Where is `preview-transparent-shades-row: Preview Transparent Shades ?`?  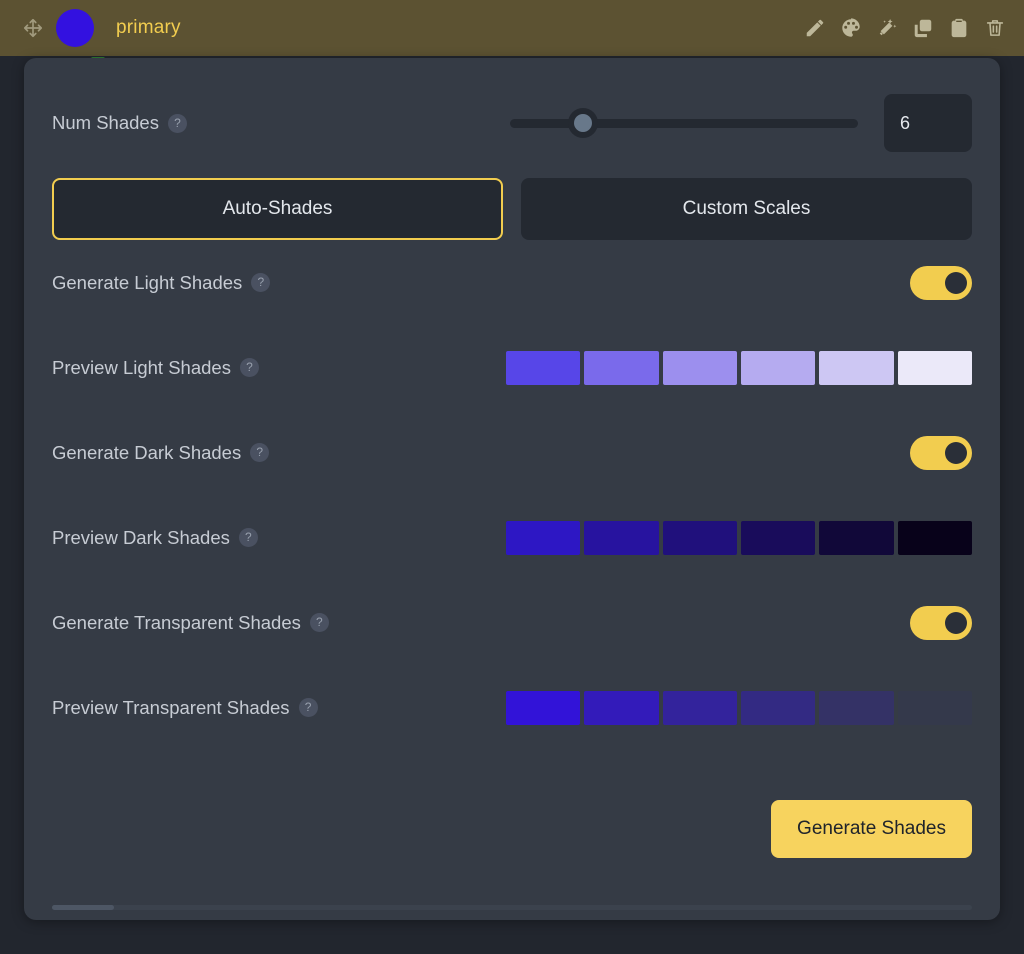
preview-transparent-shades-row: Preview Transparent Shades ? is located at coordinates (512, 707).